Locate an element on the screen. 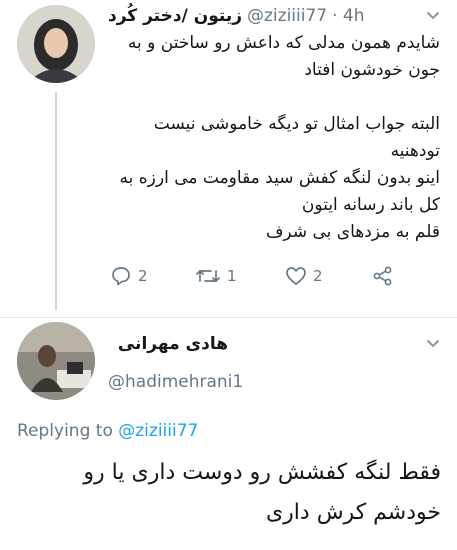 The image size is (457, 550). timestamp: · 4h is located at coordinates (348, 16).